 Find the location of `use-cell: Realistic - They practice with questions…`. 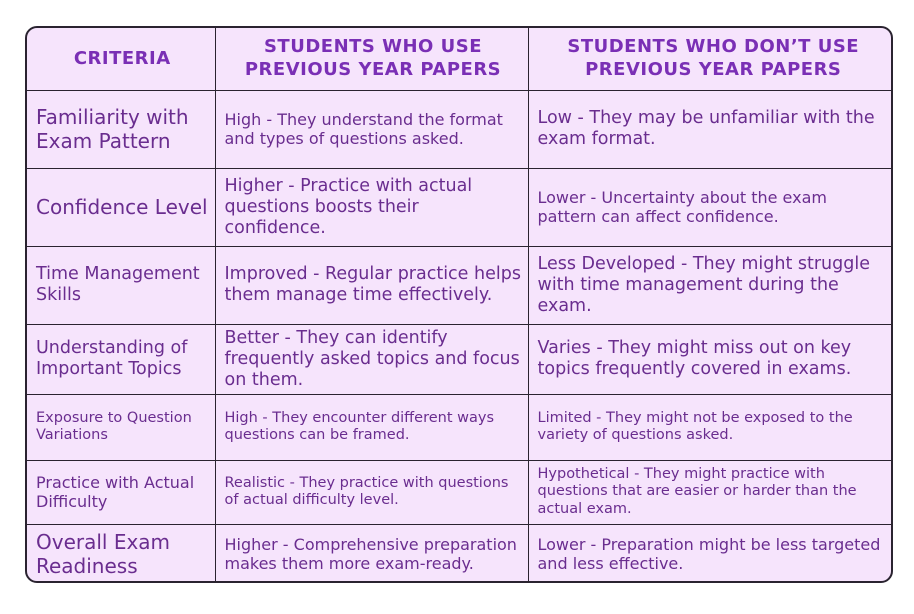

use-cell: Realistic - They practice with questions… is located at coordinates (371, 492).